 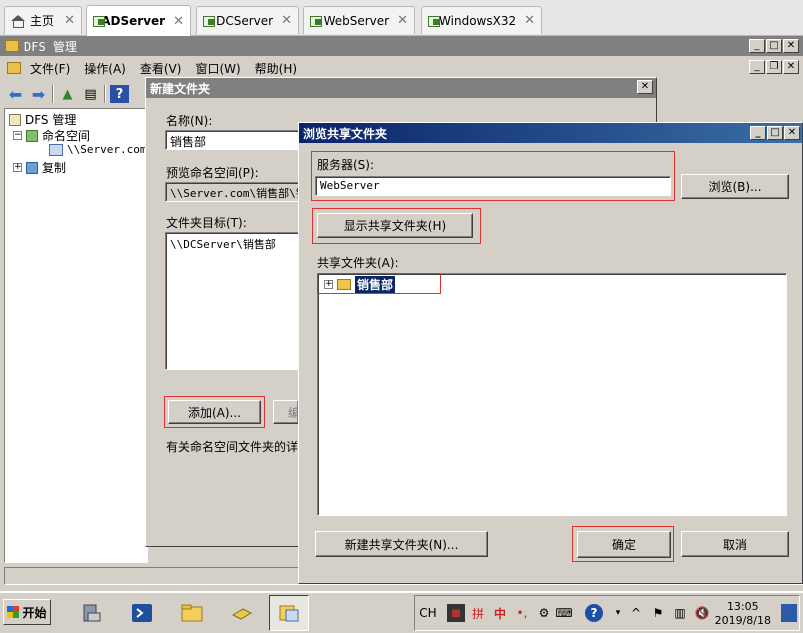 What do you see at coordinates (743, 614) in the screenshot?
I see `clock: 13:05 2019/8/18` at bounding box center [743, 614].